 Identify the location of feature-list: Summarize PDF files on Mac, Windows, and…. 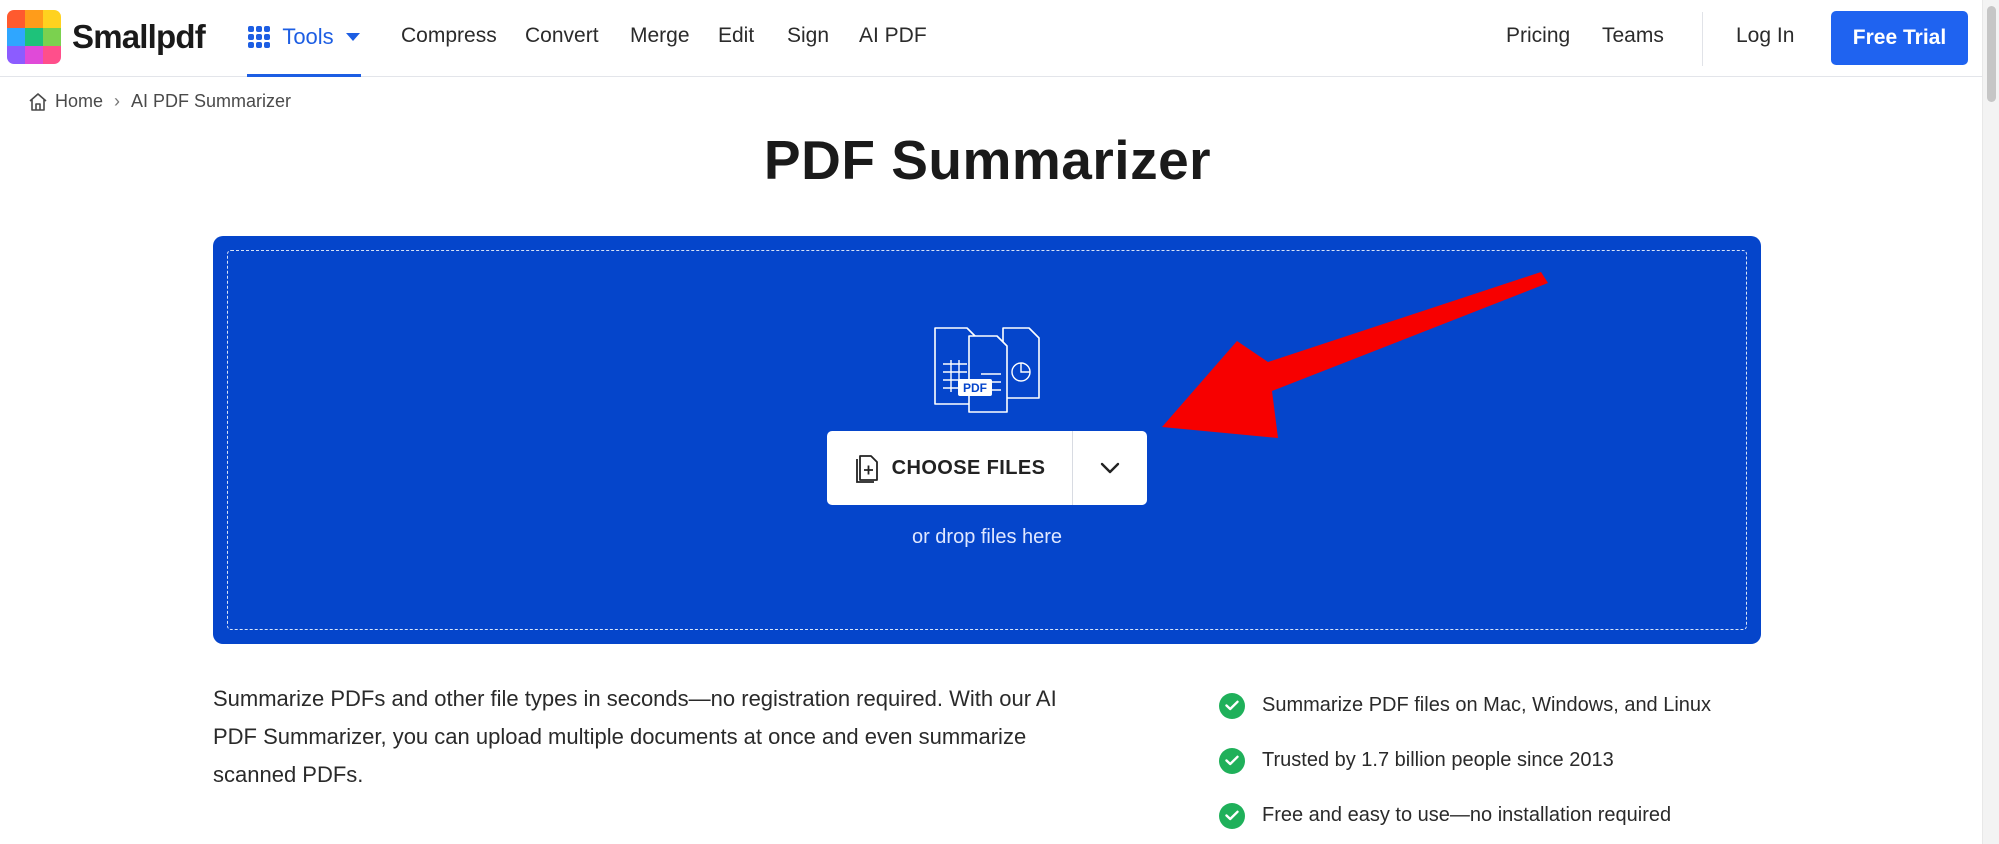
(1465, 760).